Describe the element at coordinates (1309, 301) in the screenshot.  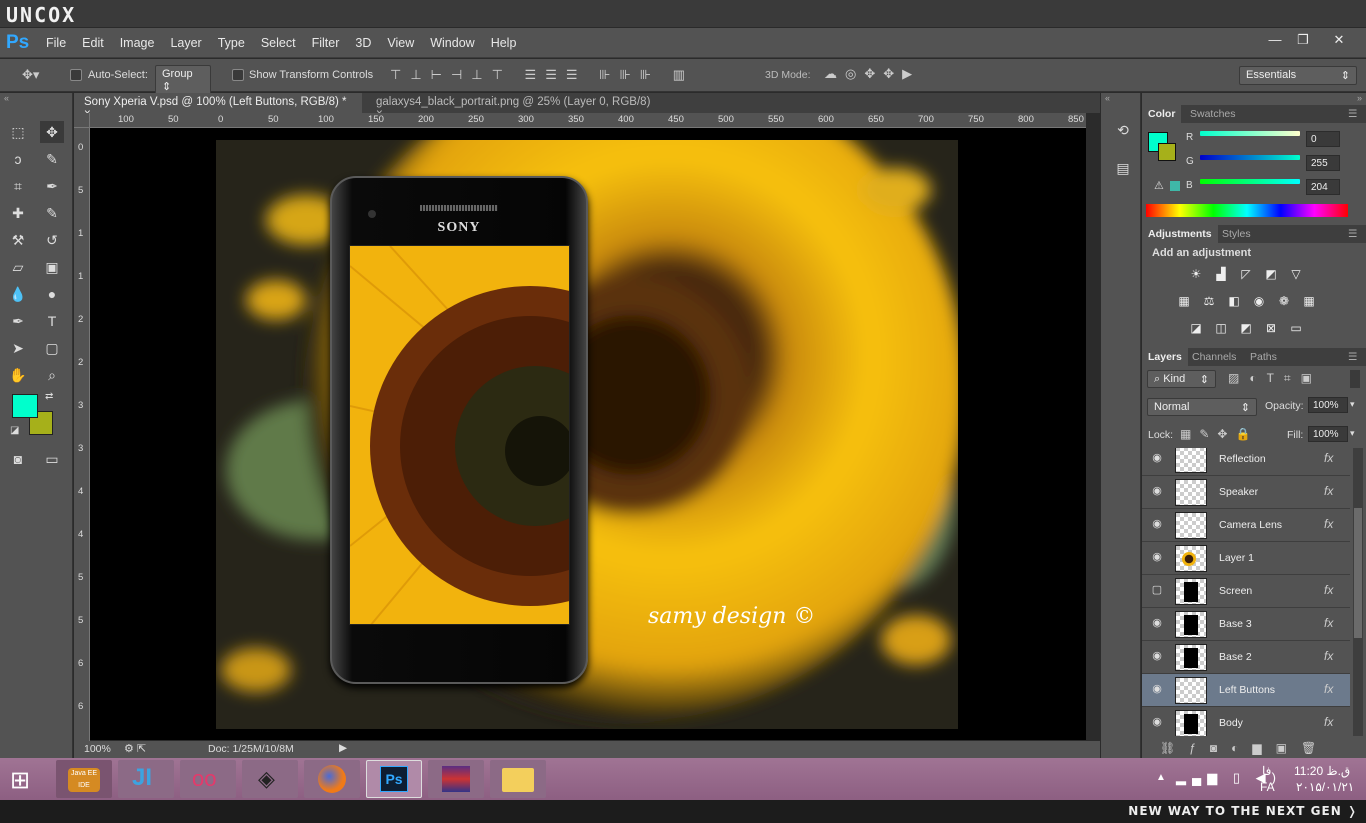
I see `color-lookup-icon: ▦` at that location.